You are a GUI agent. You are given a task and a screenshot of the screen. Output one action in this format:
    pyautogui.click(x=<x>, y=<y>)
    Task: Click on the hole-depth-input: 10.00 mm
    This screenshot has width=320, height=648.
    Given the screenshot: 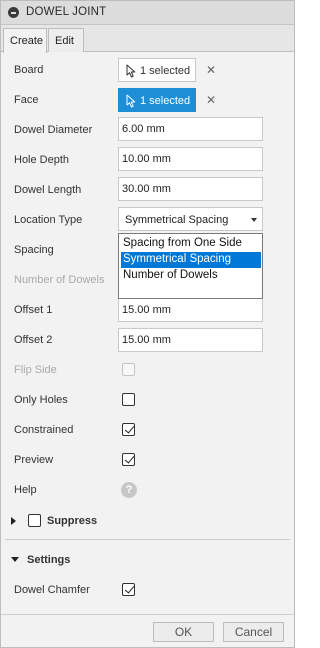 What is the action you would take?
    pyautogui.click(x=190, y=159)
    